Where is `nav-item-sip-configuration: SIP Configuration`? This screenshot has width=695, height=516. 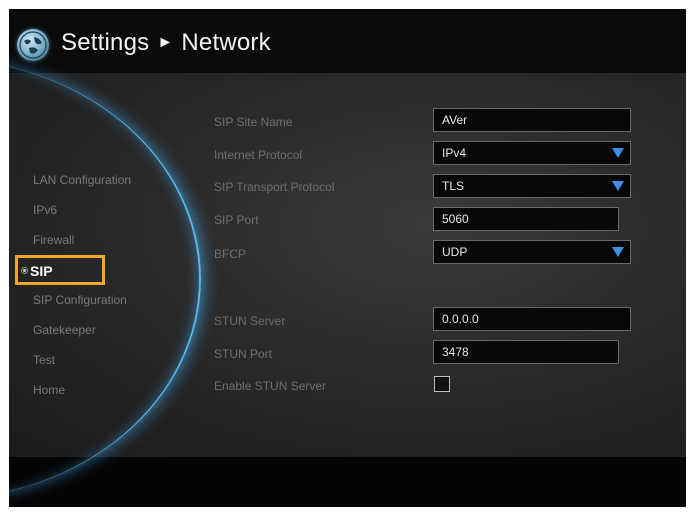 nav-item-sip-configuration: SIP Configuration is located at coordinates (80, 300).